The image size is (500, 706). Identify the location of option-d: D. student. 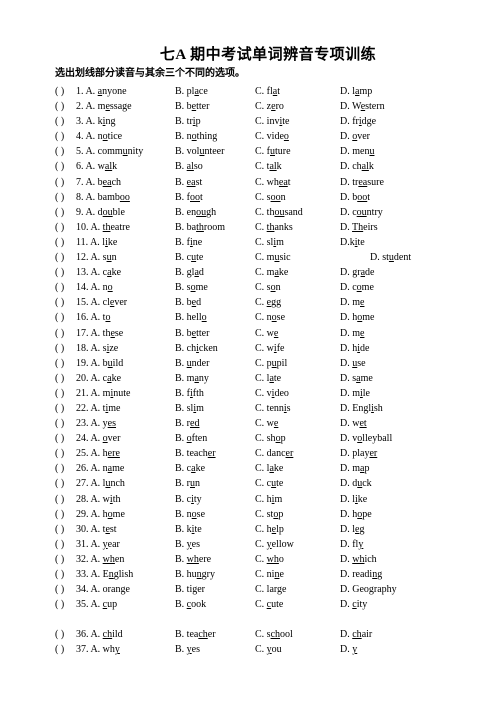
(390, 257).